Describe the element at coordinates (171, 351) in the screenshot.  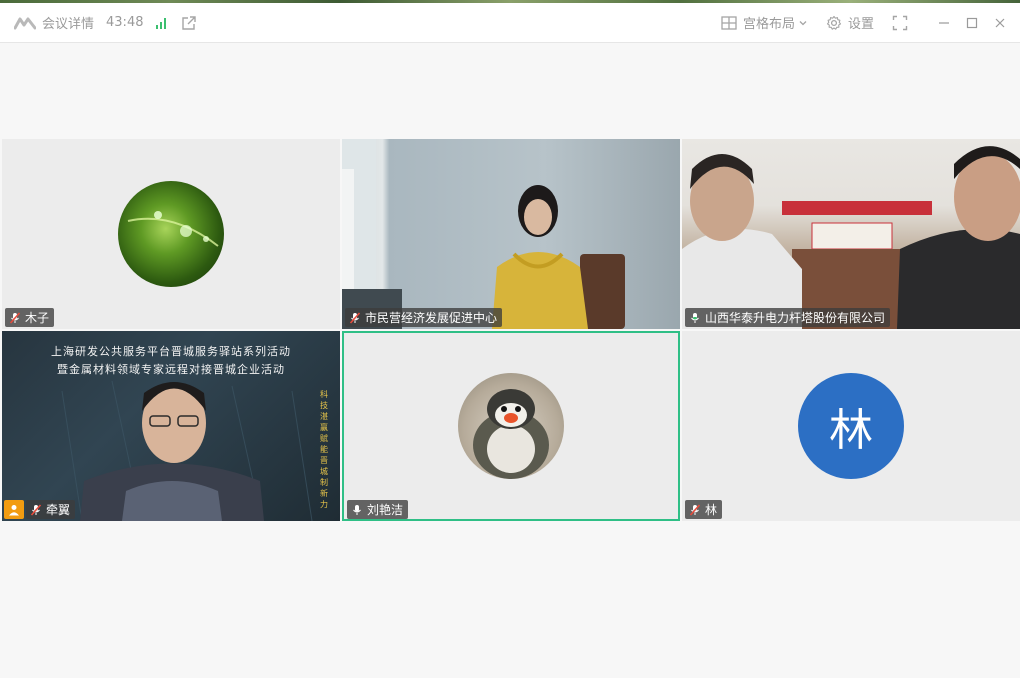
I see `banner-title-line1: 上海研发公共服务平台晋城服务驿站系列活动` at that location.